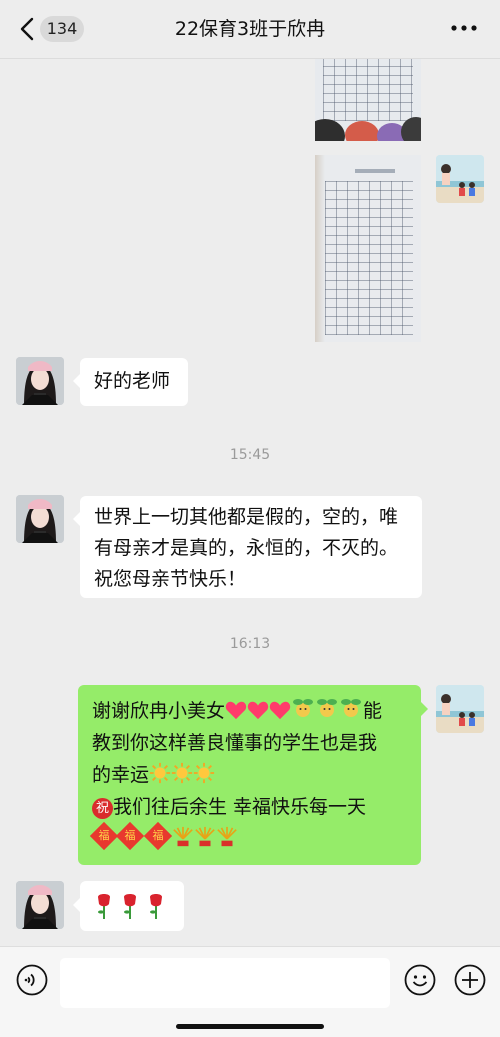 This screenshot has width=500, height=1037. Describe the element at coordinates (420, 980) in the screenshot. I see `emoji-face-icon` at that location.